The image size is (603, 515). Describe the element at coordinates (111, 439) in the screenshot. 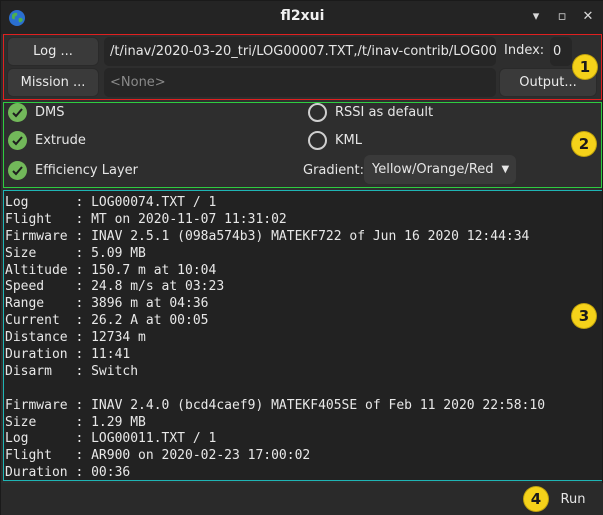

I see `log-line: Log : LOG00011.TXT / 1` at that location.